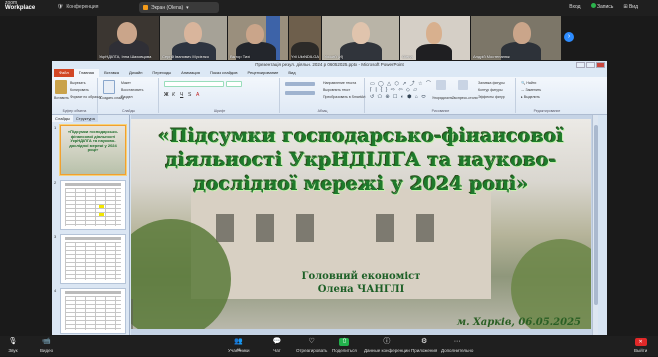  I want to click on paste-button: Вставить, so click(61, 98).